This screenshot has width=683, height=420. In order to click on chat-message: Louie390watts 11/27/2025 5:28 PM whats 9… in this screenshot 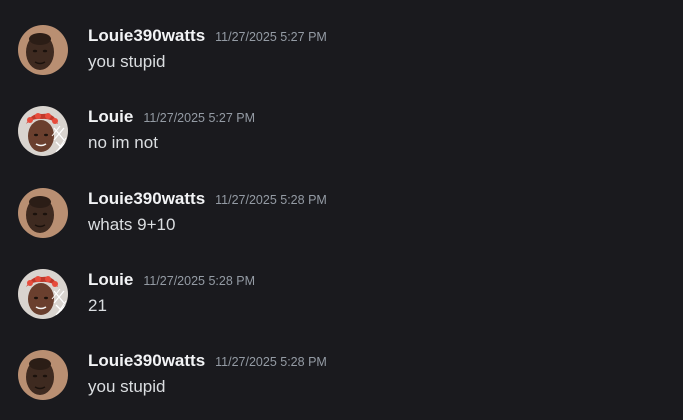, I will do `click(341, 218)`.